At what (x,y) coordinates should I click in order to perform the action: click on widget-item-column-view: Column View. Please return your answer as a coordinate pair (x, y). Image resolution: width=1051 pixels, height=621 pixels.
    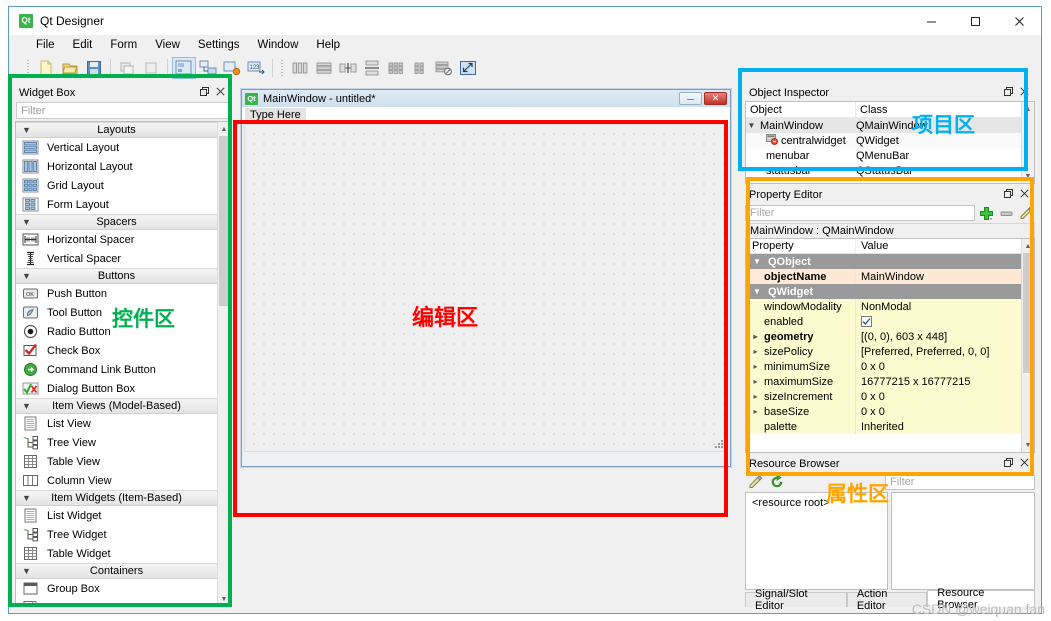
    Looking at the image, I should click on (116, 480).